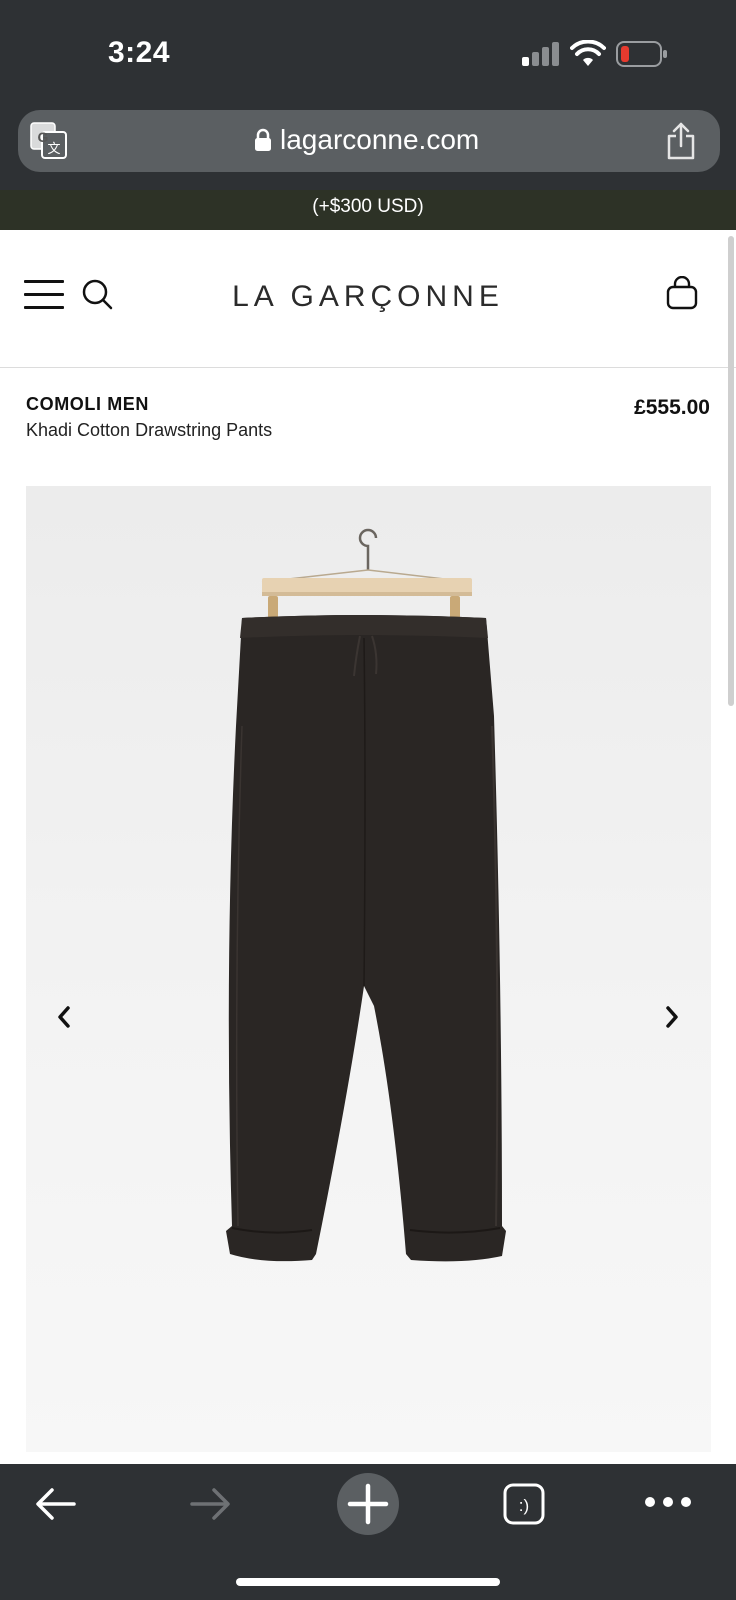 Image resolution: width=736 pixels, height=1600 pixels. What do you see at coordinates (210, 1504) in the screenshot?
I see `forward-arrow-icon` at bounding box center [210, 1504].